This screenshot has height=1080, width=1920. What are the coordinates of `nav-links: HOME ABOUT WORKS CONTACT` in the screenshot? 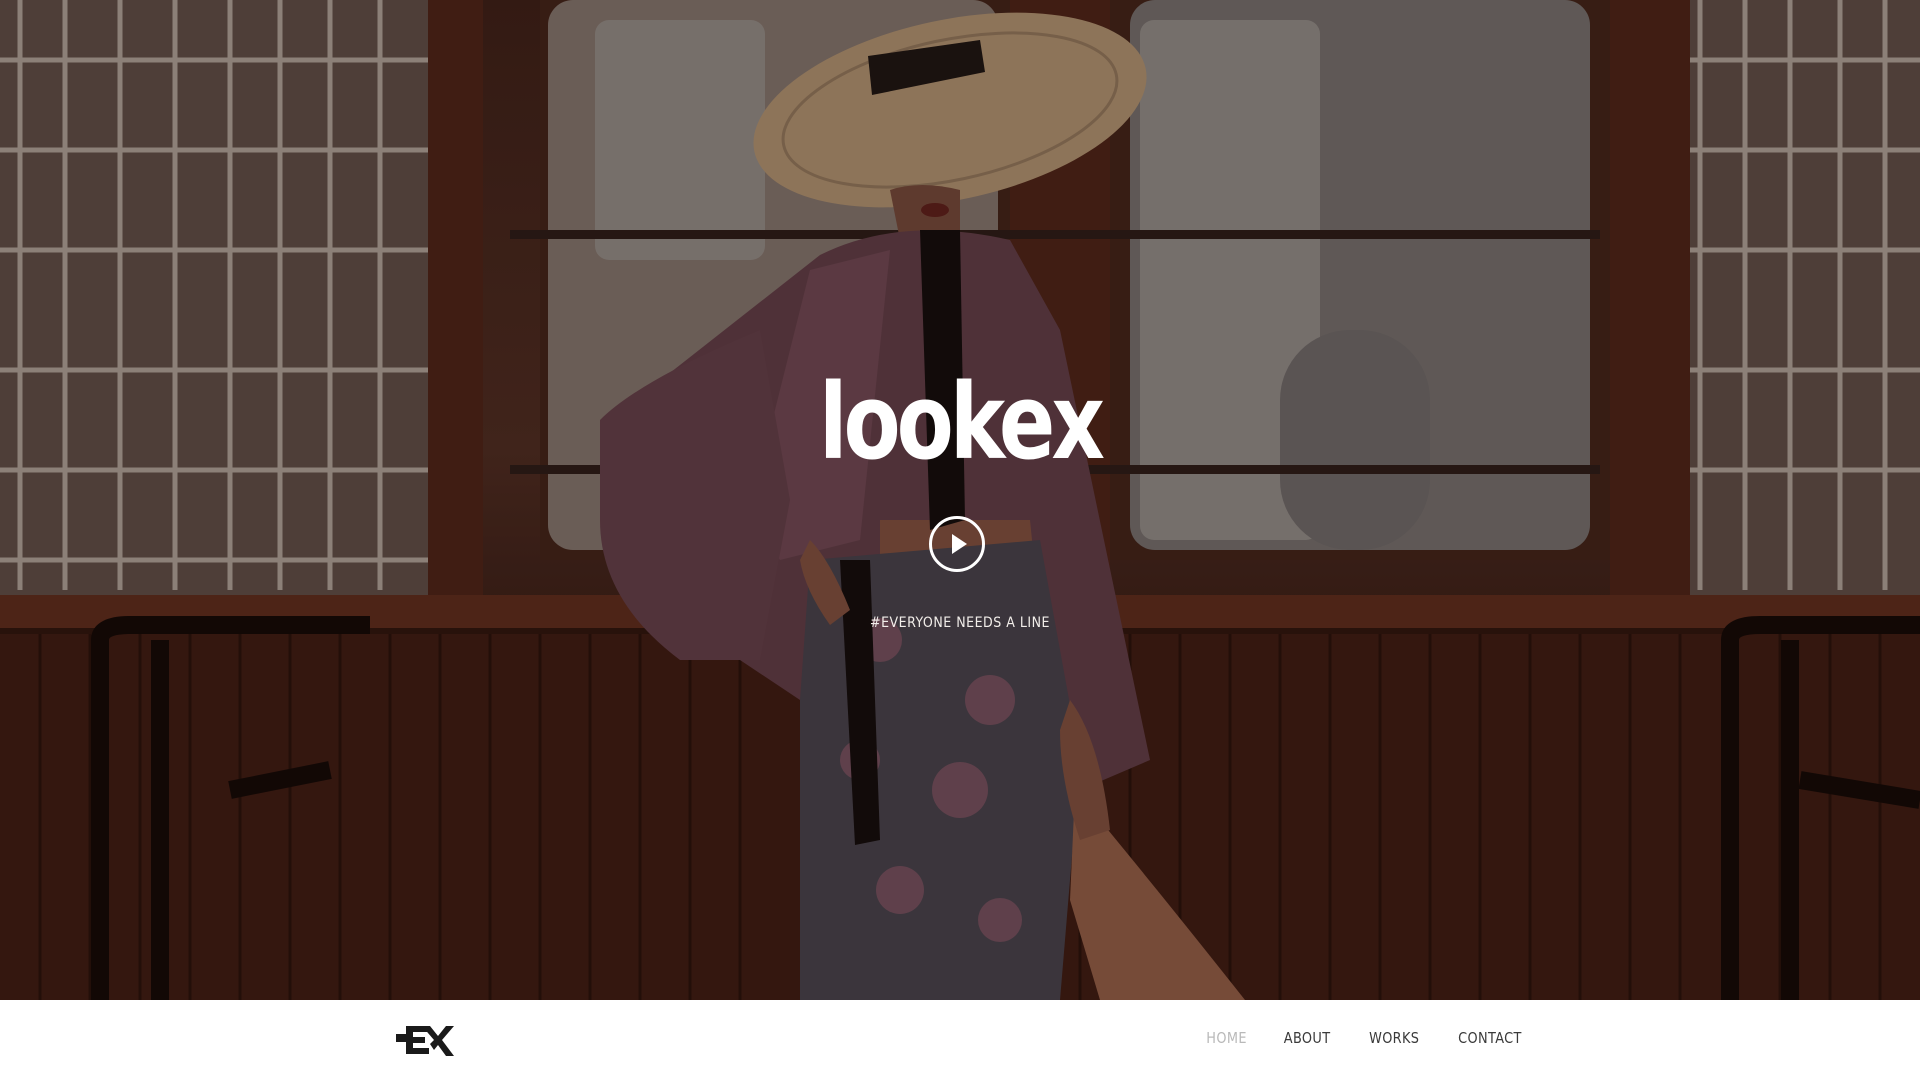 It's located at (1365, 1038).